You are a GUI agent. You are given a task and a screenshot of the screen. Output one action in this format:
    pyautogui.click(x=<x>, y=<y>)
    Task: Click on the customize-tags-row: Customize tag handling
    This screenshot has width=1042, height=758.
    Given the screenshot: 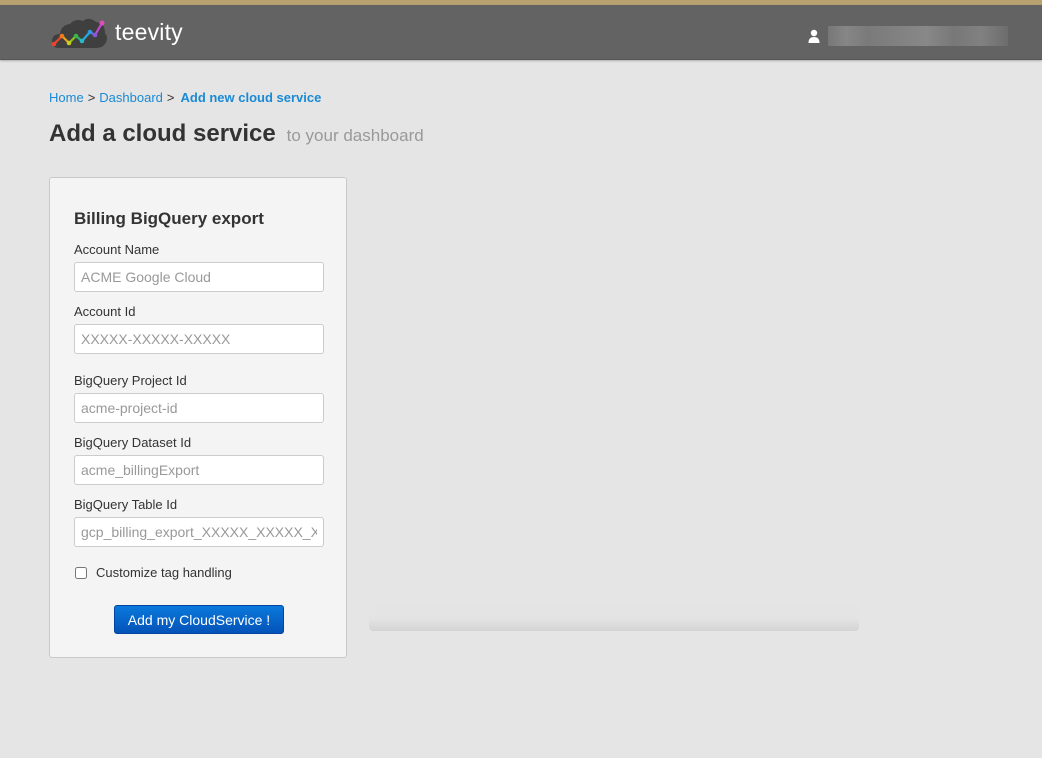 What is the action you would take?
    pyautogui.click(x=153, y=572)
    